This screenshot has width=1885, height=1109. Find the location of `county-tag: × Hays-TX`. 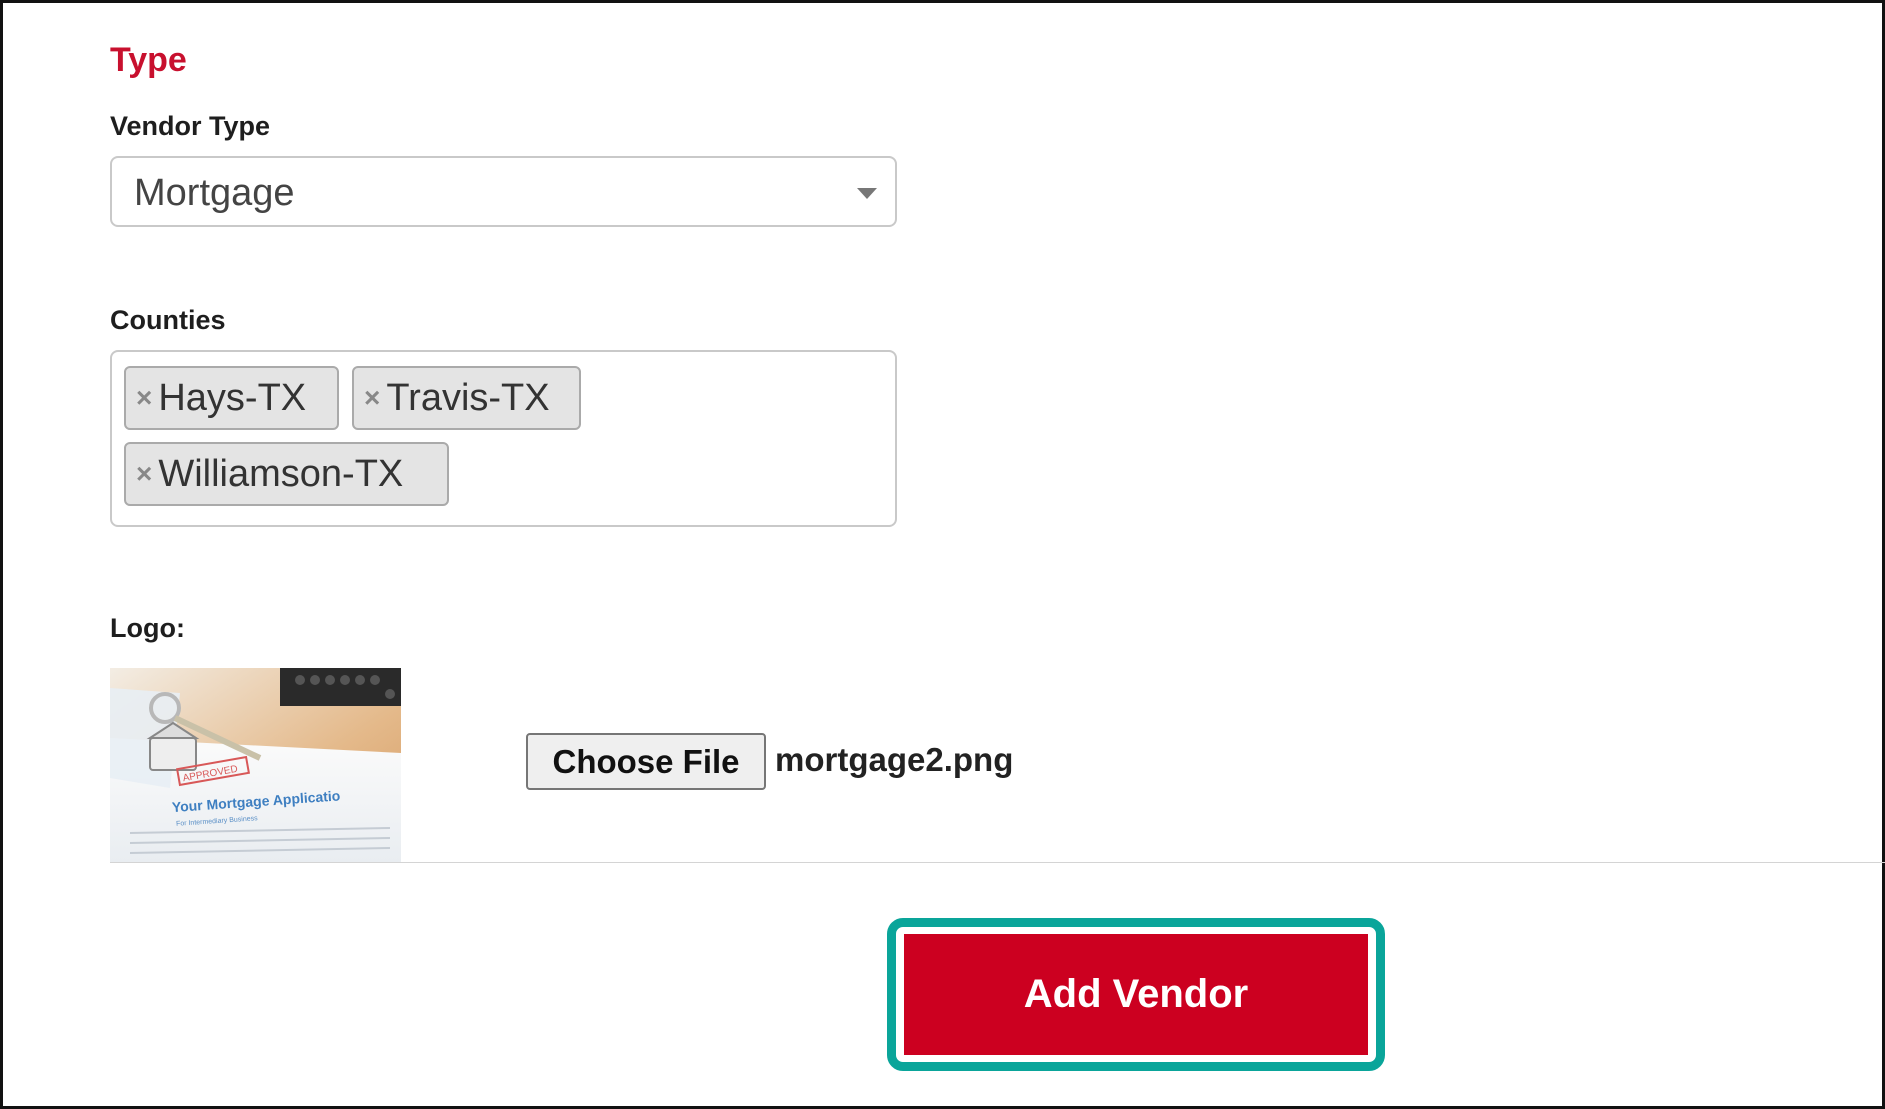

county-tag: × Hays-TX is located at coordinates (231, 398).